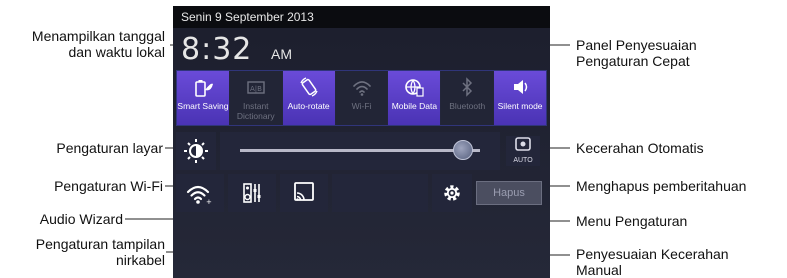  I want to click on callout-quick-panel-line1: Panel Penyesuaian, so click(636, 45).